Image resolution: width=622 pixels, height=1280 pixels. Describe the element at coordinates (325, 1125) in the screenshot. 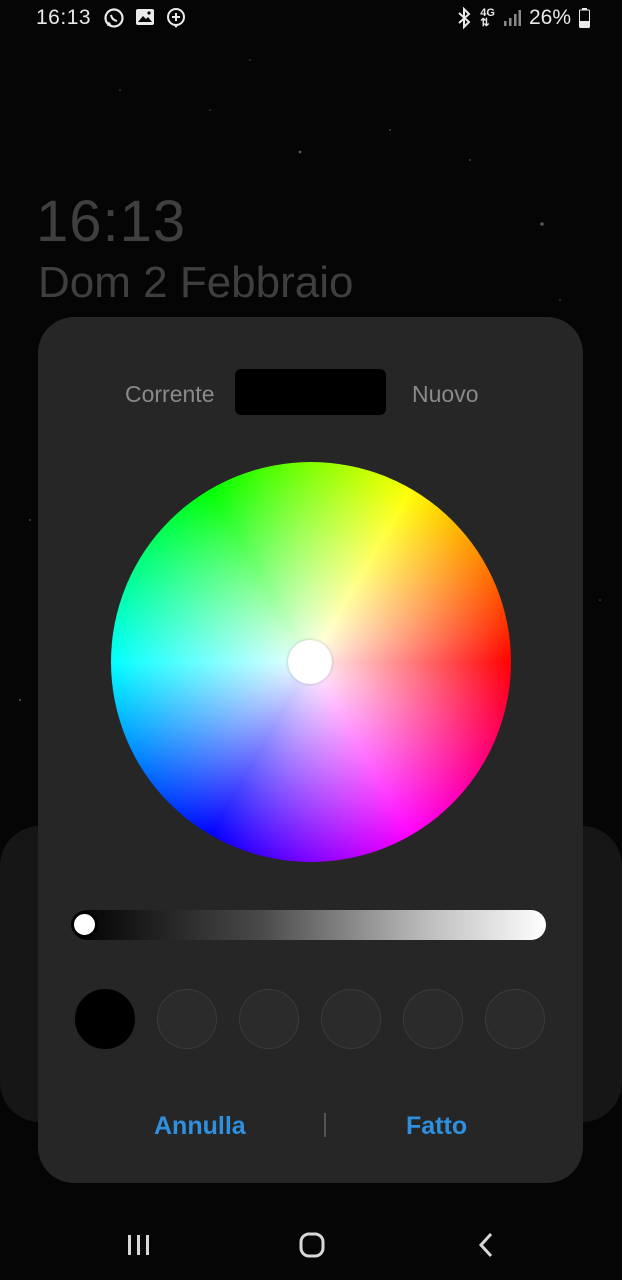

I see `button-divider` at that location.